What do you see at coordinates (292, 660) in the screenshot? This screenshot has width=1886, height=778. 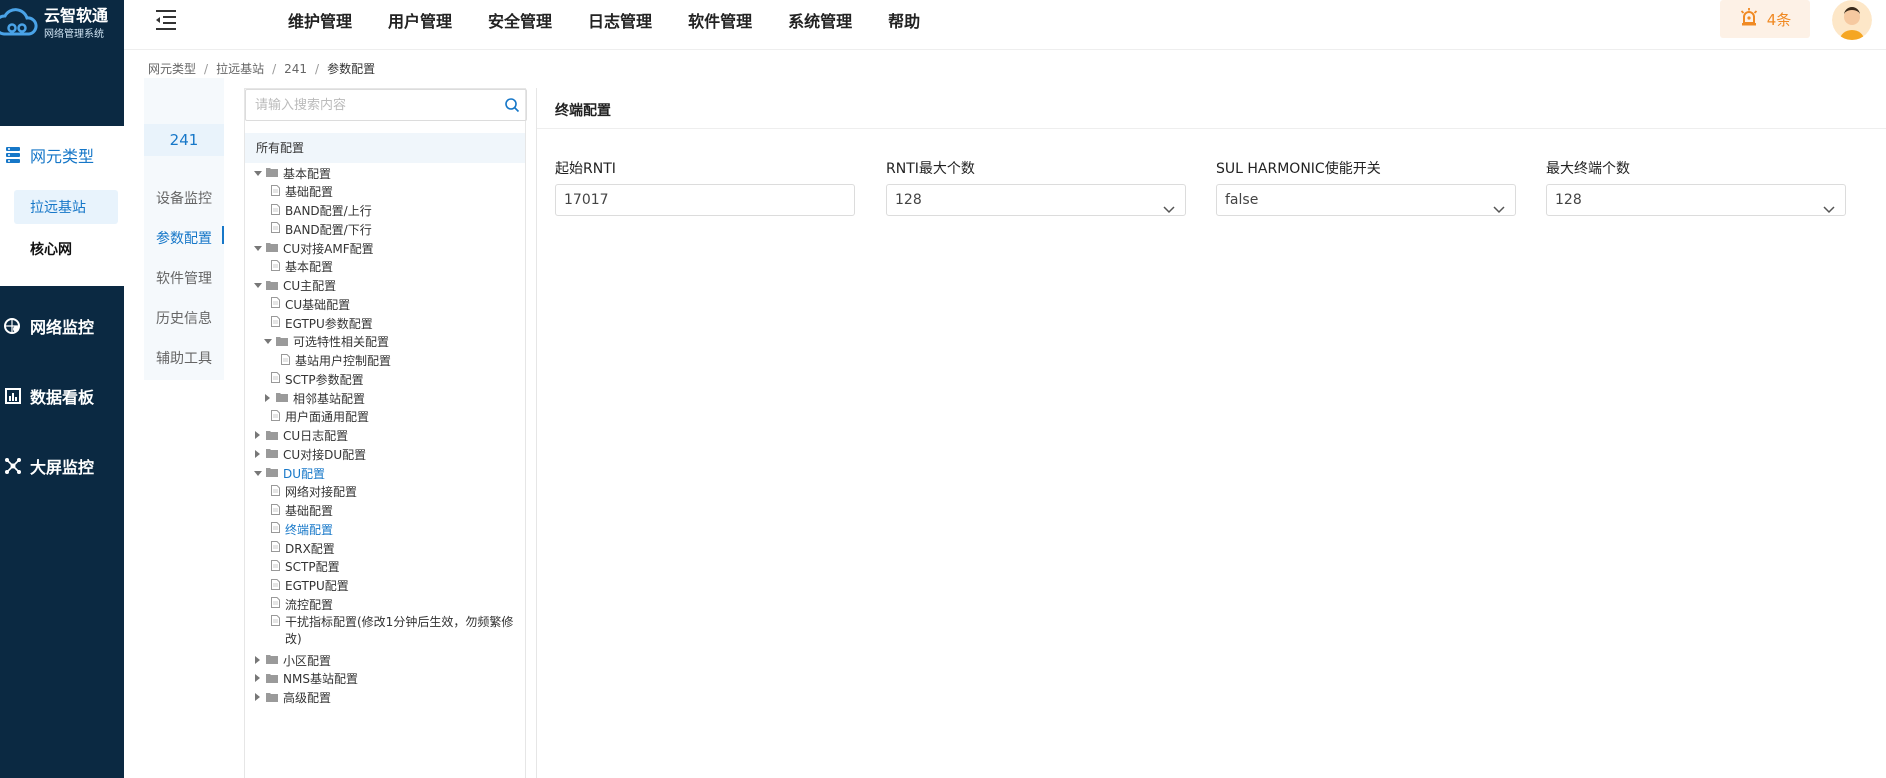 I see `tree-folder-node: 小区配置` at bounding box center [292, 660].